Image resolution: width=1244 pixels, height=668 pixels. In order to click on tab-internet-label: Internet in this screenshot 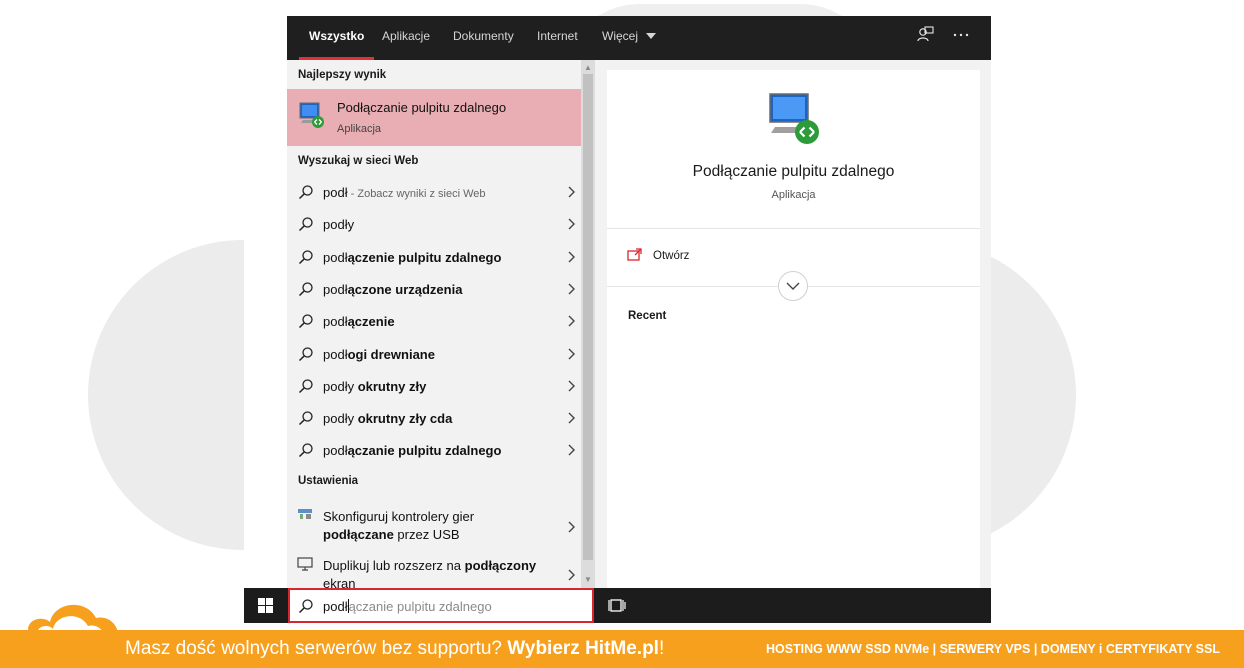, I will do `click(557, 36)`.